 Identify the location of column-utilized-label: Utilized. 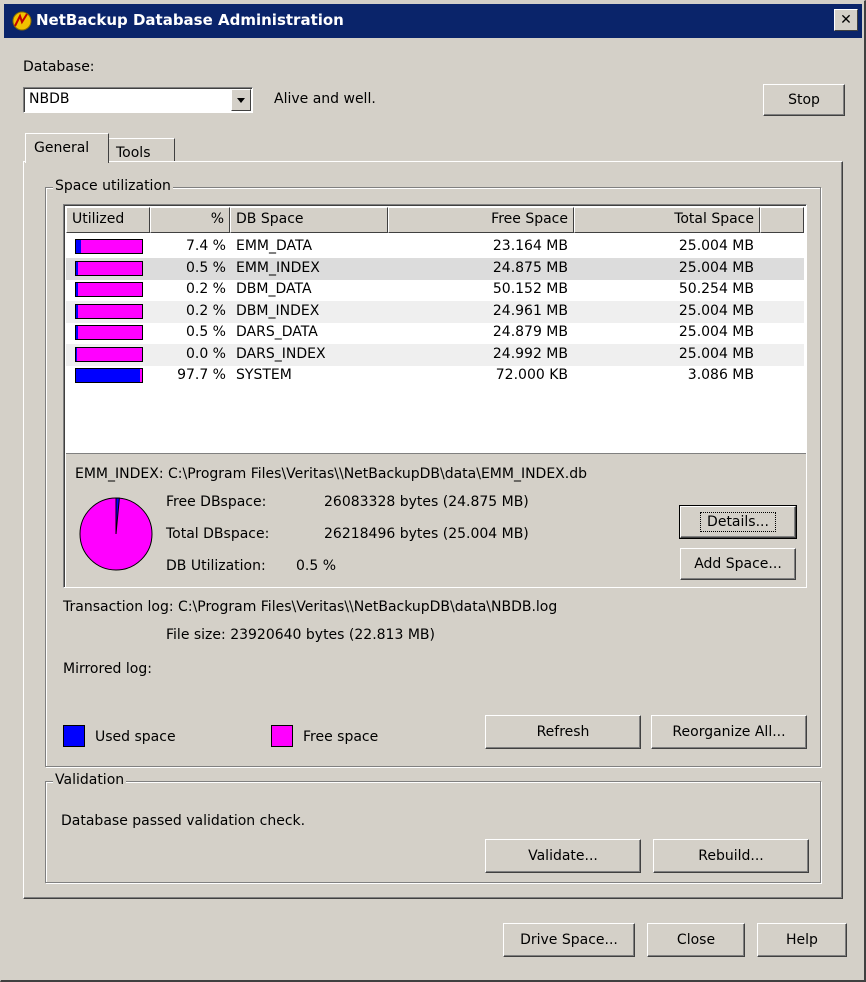
(98, 219).